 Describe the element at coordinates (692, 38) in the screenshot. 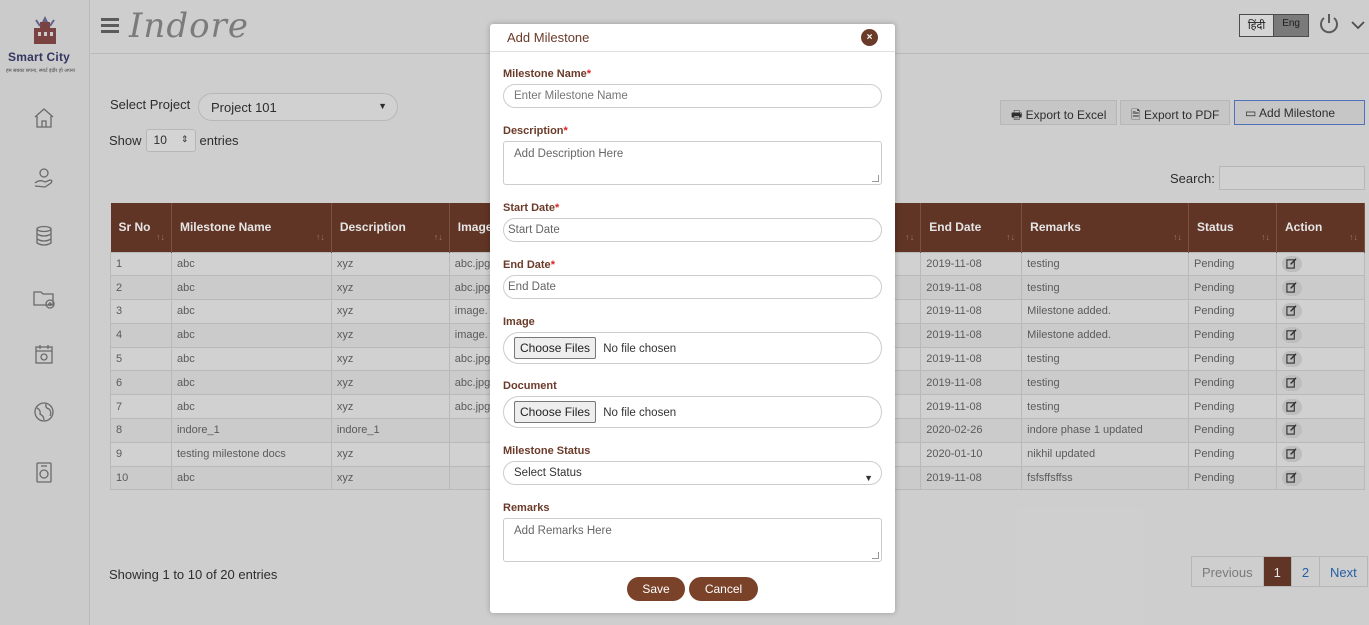

I see `modal-header: Add Milestone ×` at that location.